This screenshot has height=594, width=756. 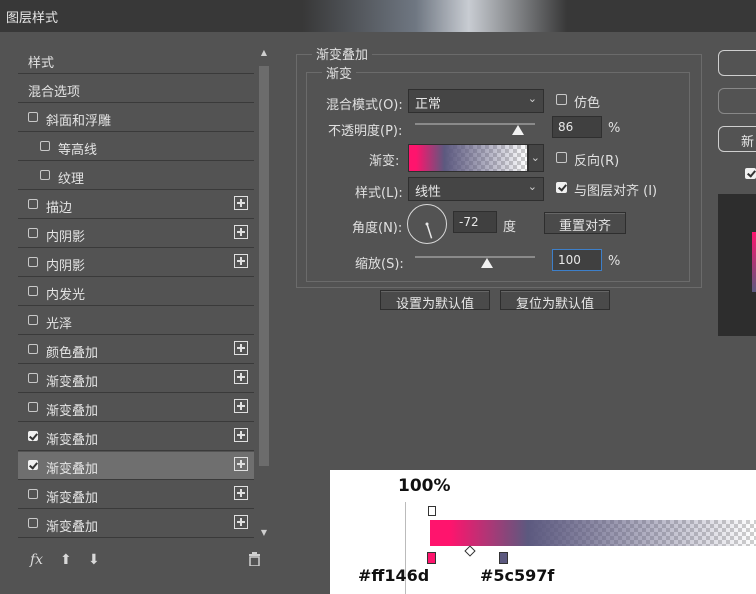 I want to click on scale-input: 100, so click(x=577, y=260).